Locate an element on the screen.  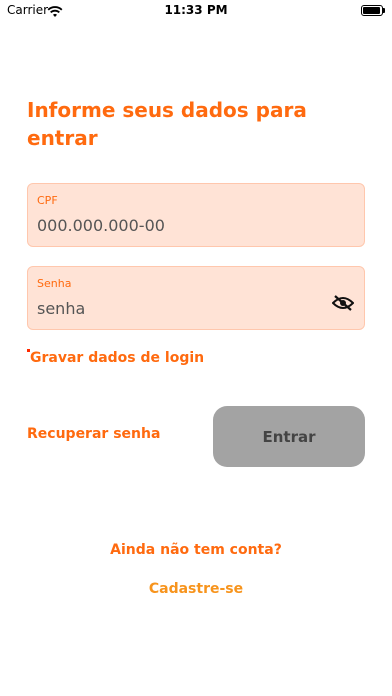
no-account-label: Ainda não tem conta? is located at coordinates (196, 550).